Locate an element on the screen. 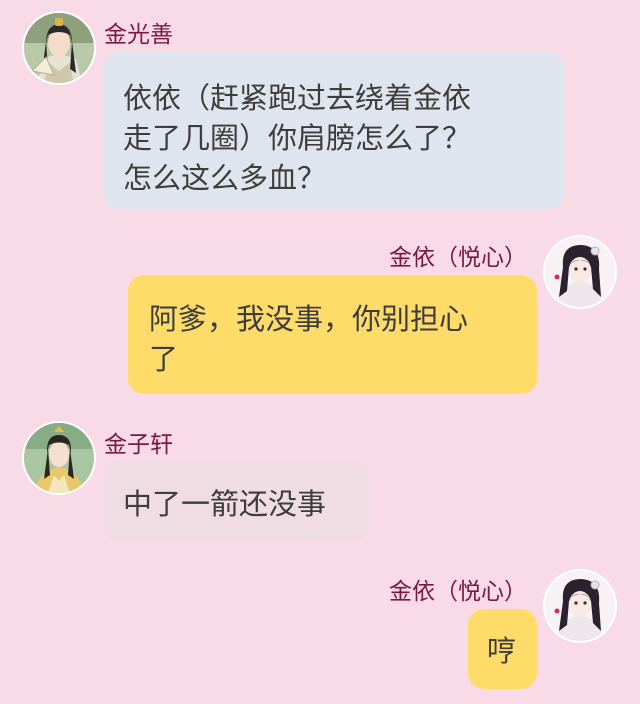  message-text: 了 is located at coordinates (164, 359).